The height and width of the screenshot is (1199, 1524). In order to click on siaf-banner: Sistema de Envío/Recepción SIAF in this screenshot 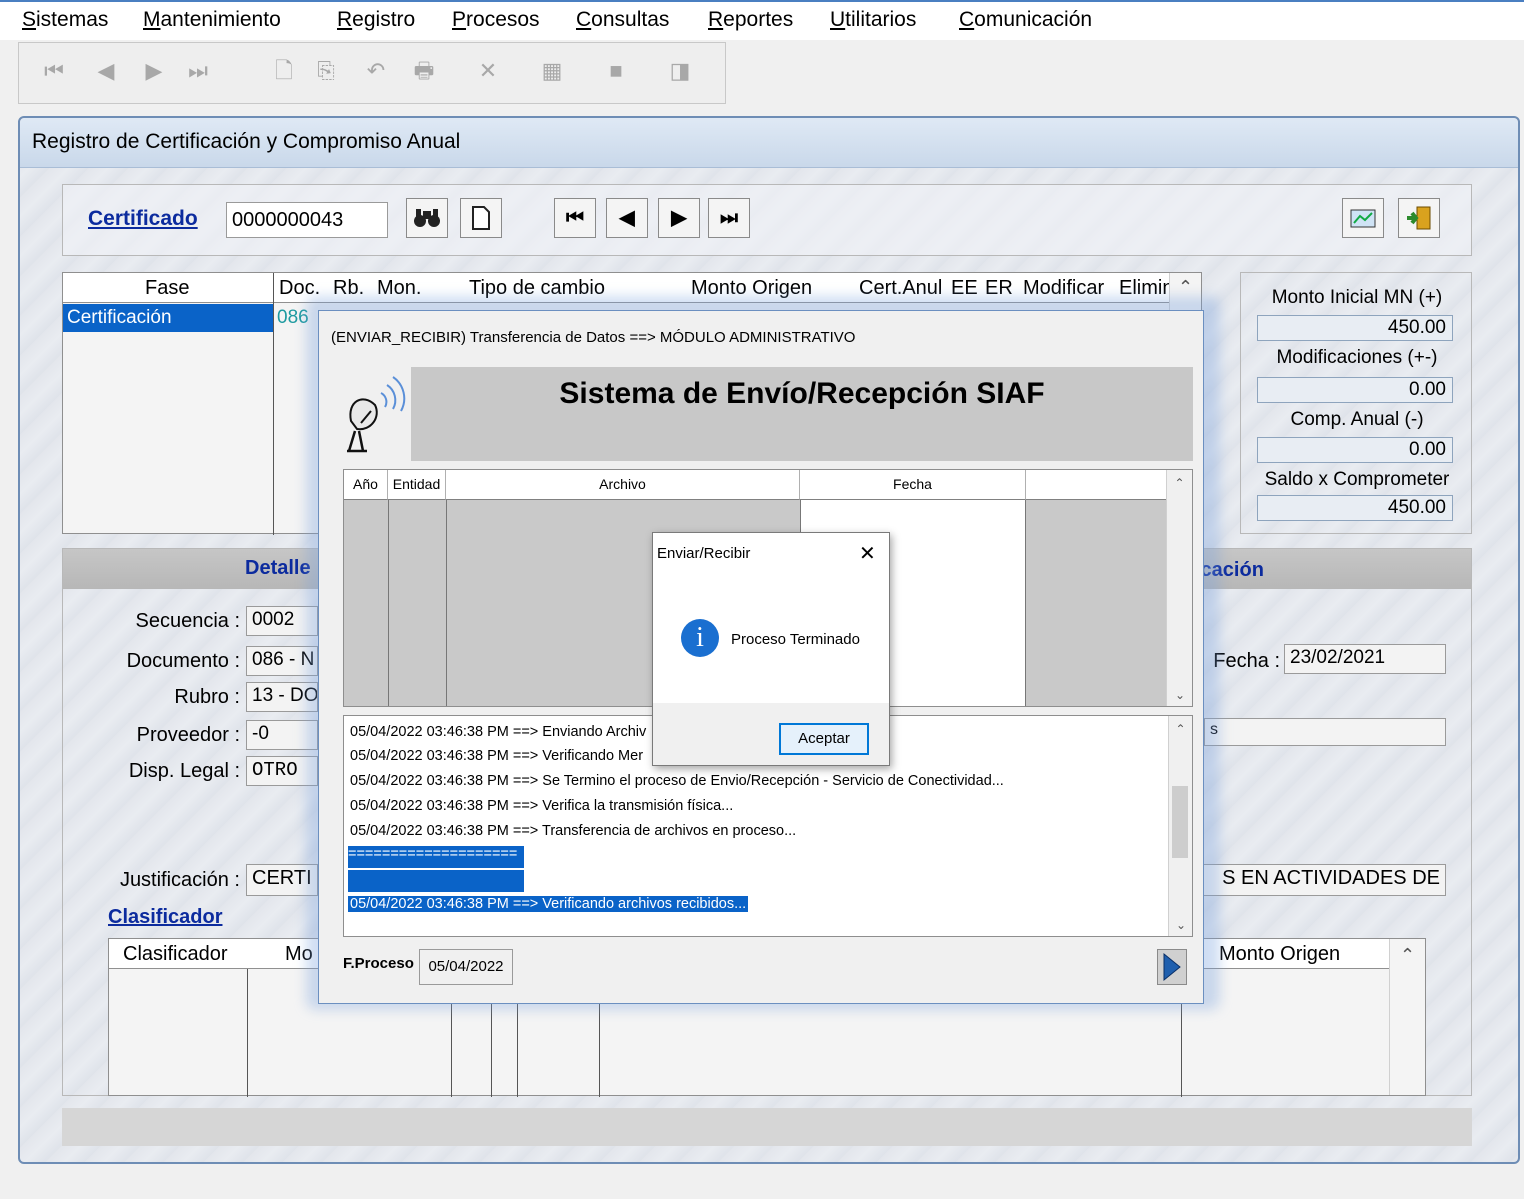, I will do `click(802, 414)`.